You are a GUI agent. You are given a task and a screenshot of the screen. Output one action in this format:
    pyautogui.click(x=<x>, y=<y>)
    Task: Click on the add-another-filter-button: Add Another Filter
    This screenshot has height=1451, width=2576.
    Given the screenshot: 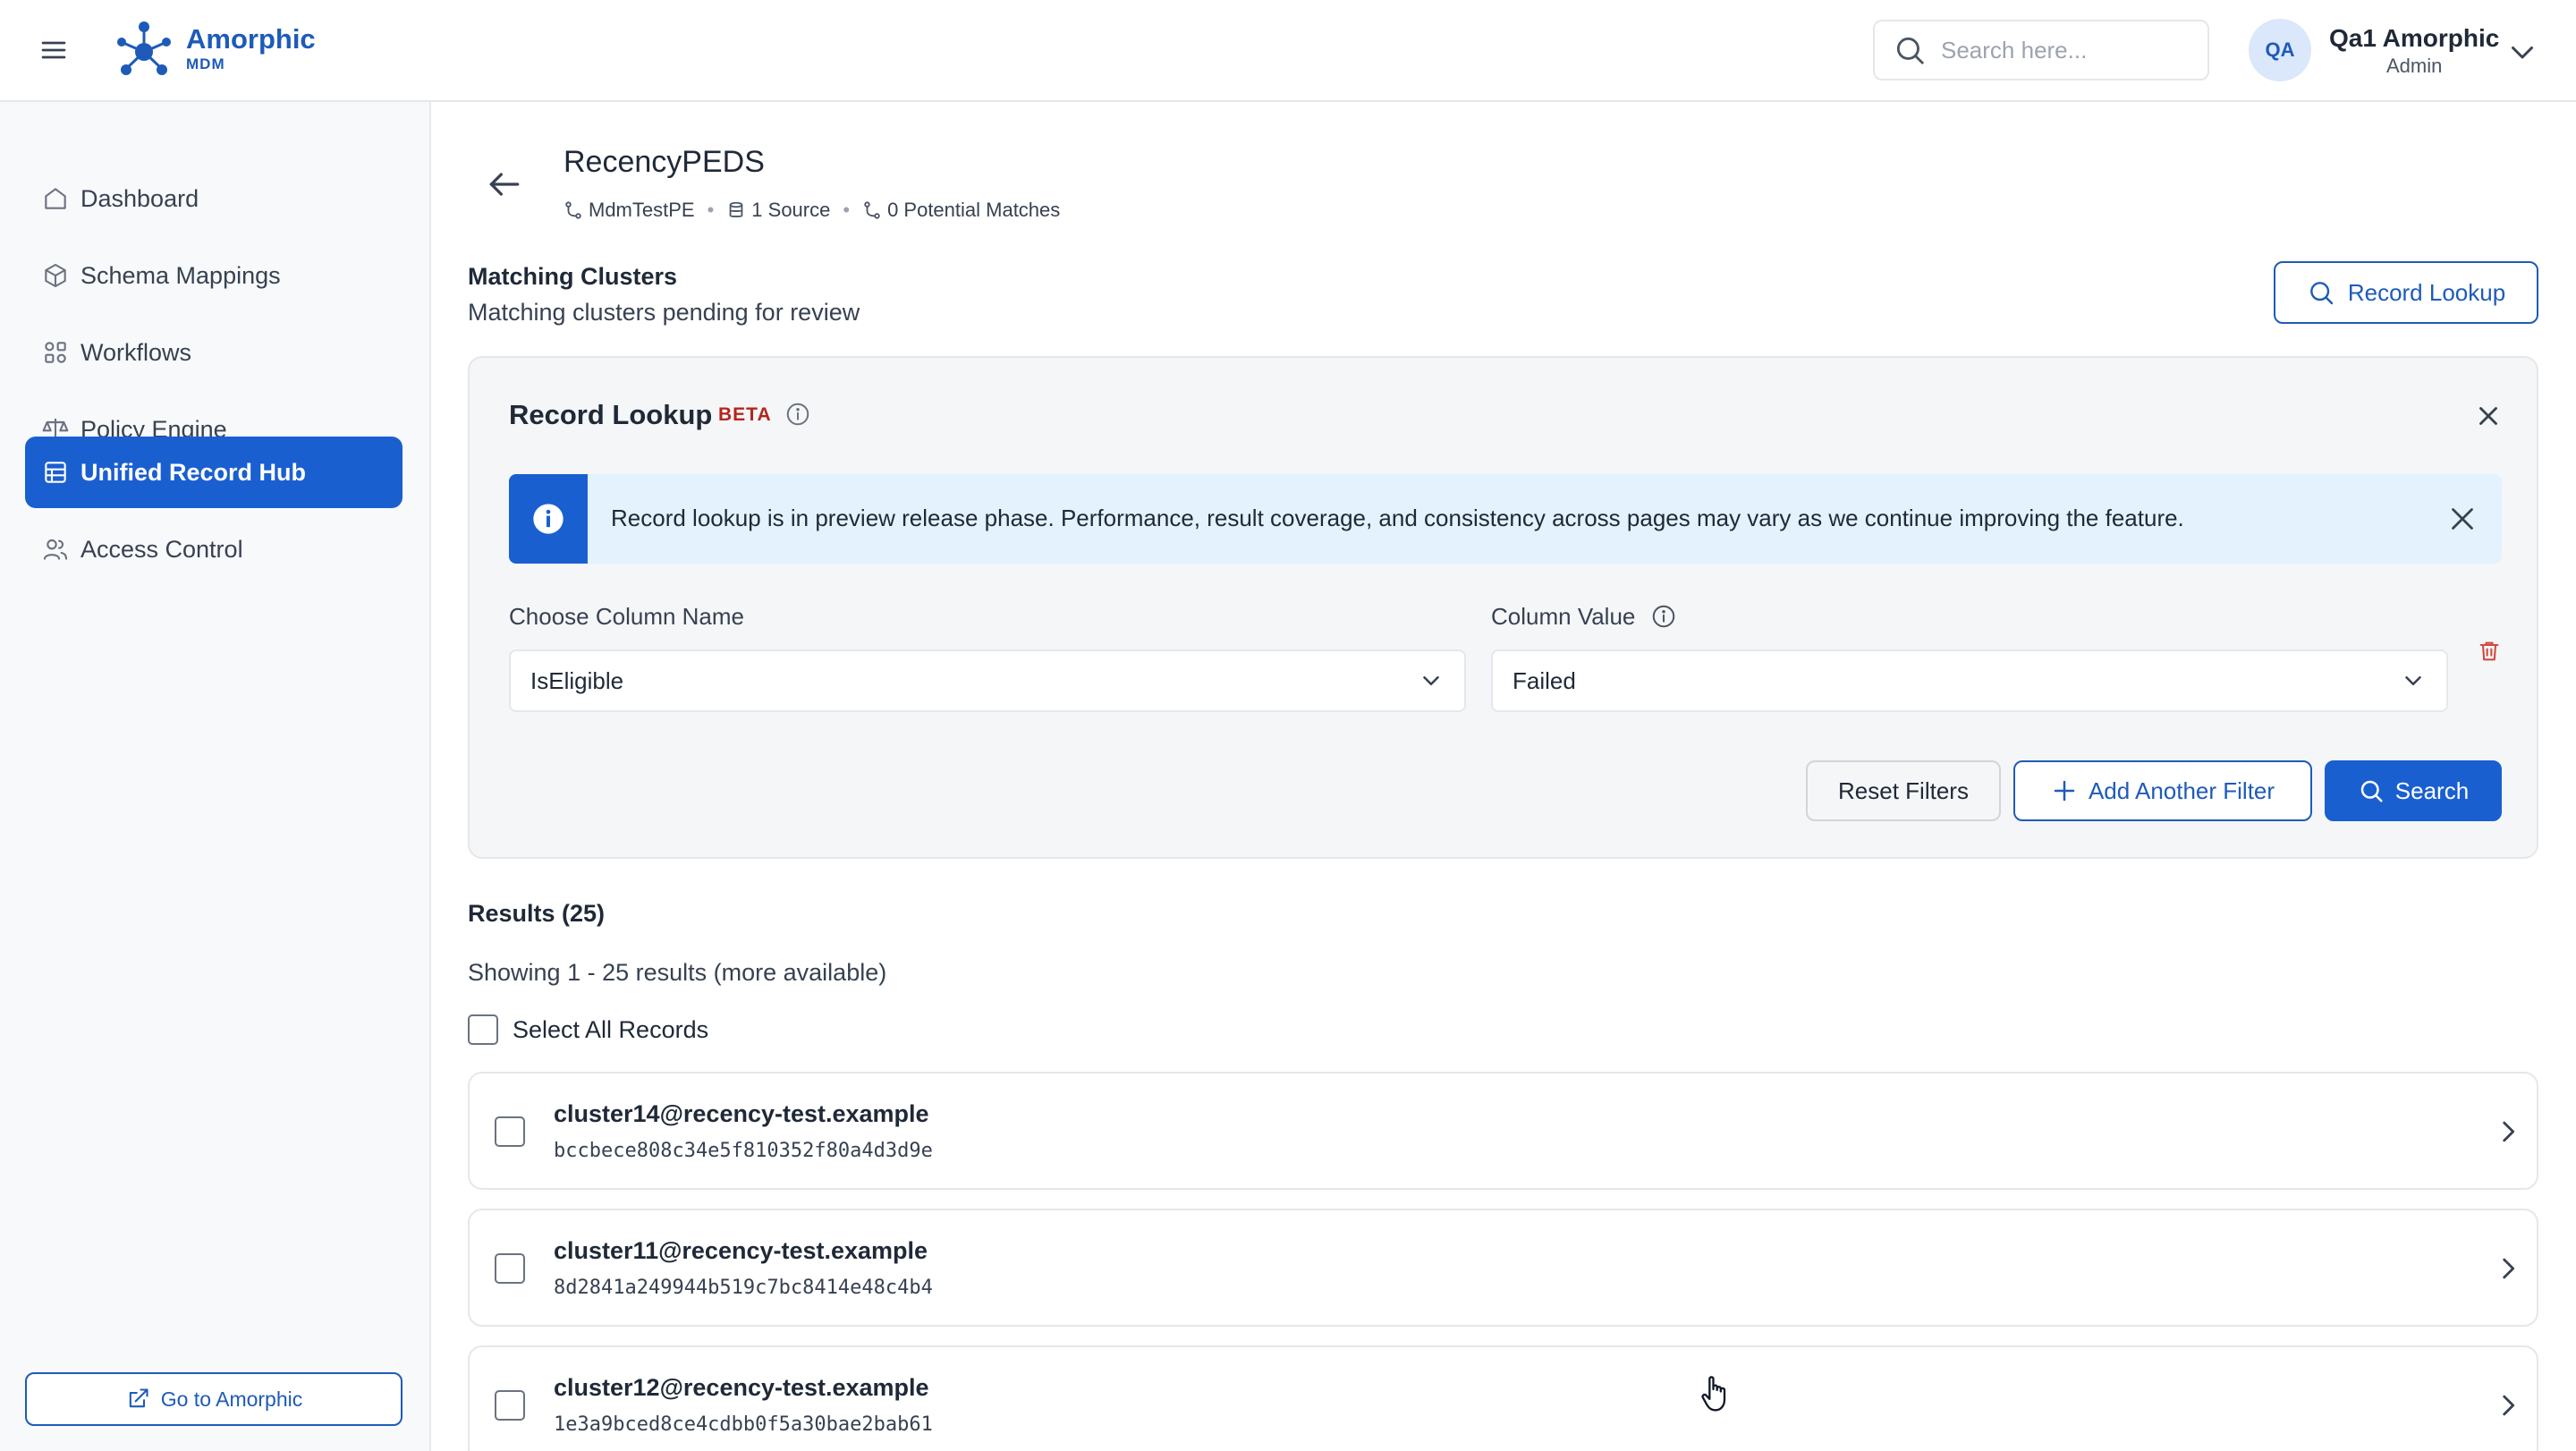 What is the action you would take?
    pyautogui.click(x=2162, y=790)
    